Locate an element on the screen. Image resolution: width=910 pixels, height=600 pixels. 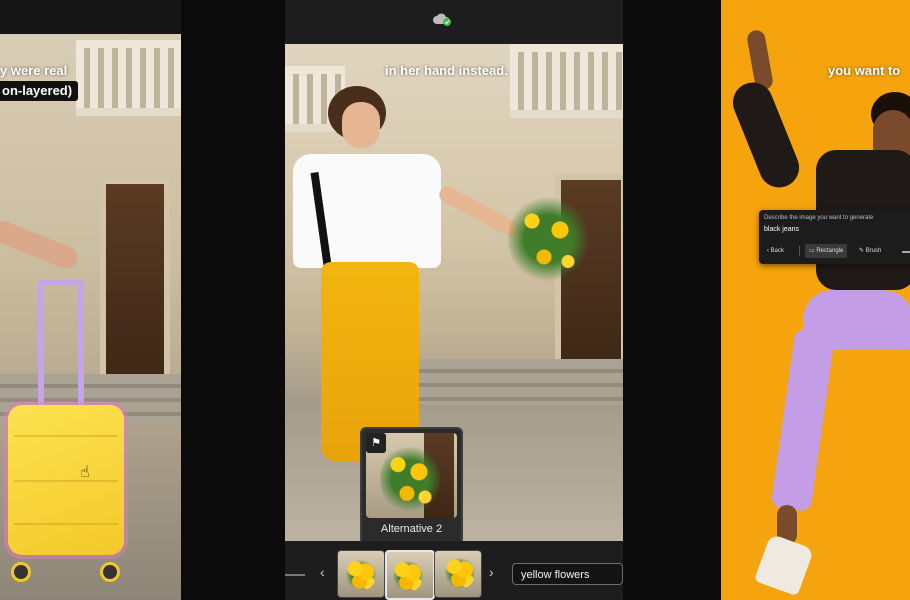
flag-icon: ⚑ is located at coordinates (376, 443).